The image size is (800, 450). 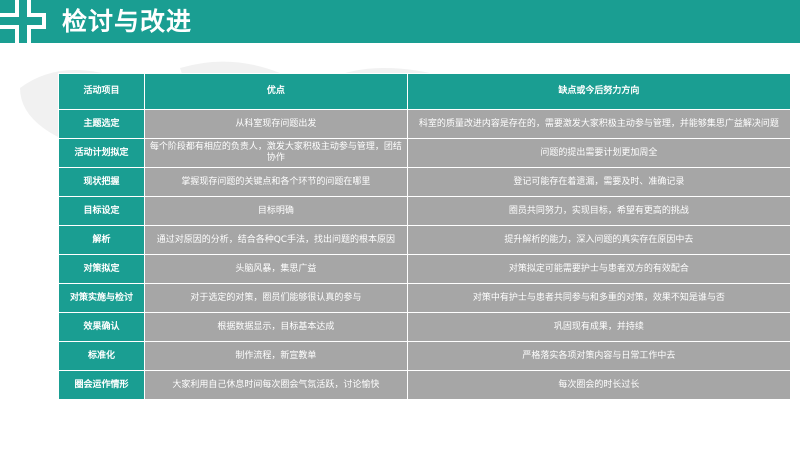 I want to click on row-label: 主题选定, so click(x=101, y=124).